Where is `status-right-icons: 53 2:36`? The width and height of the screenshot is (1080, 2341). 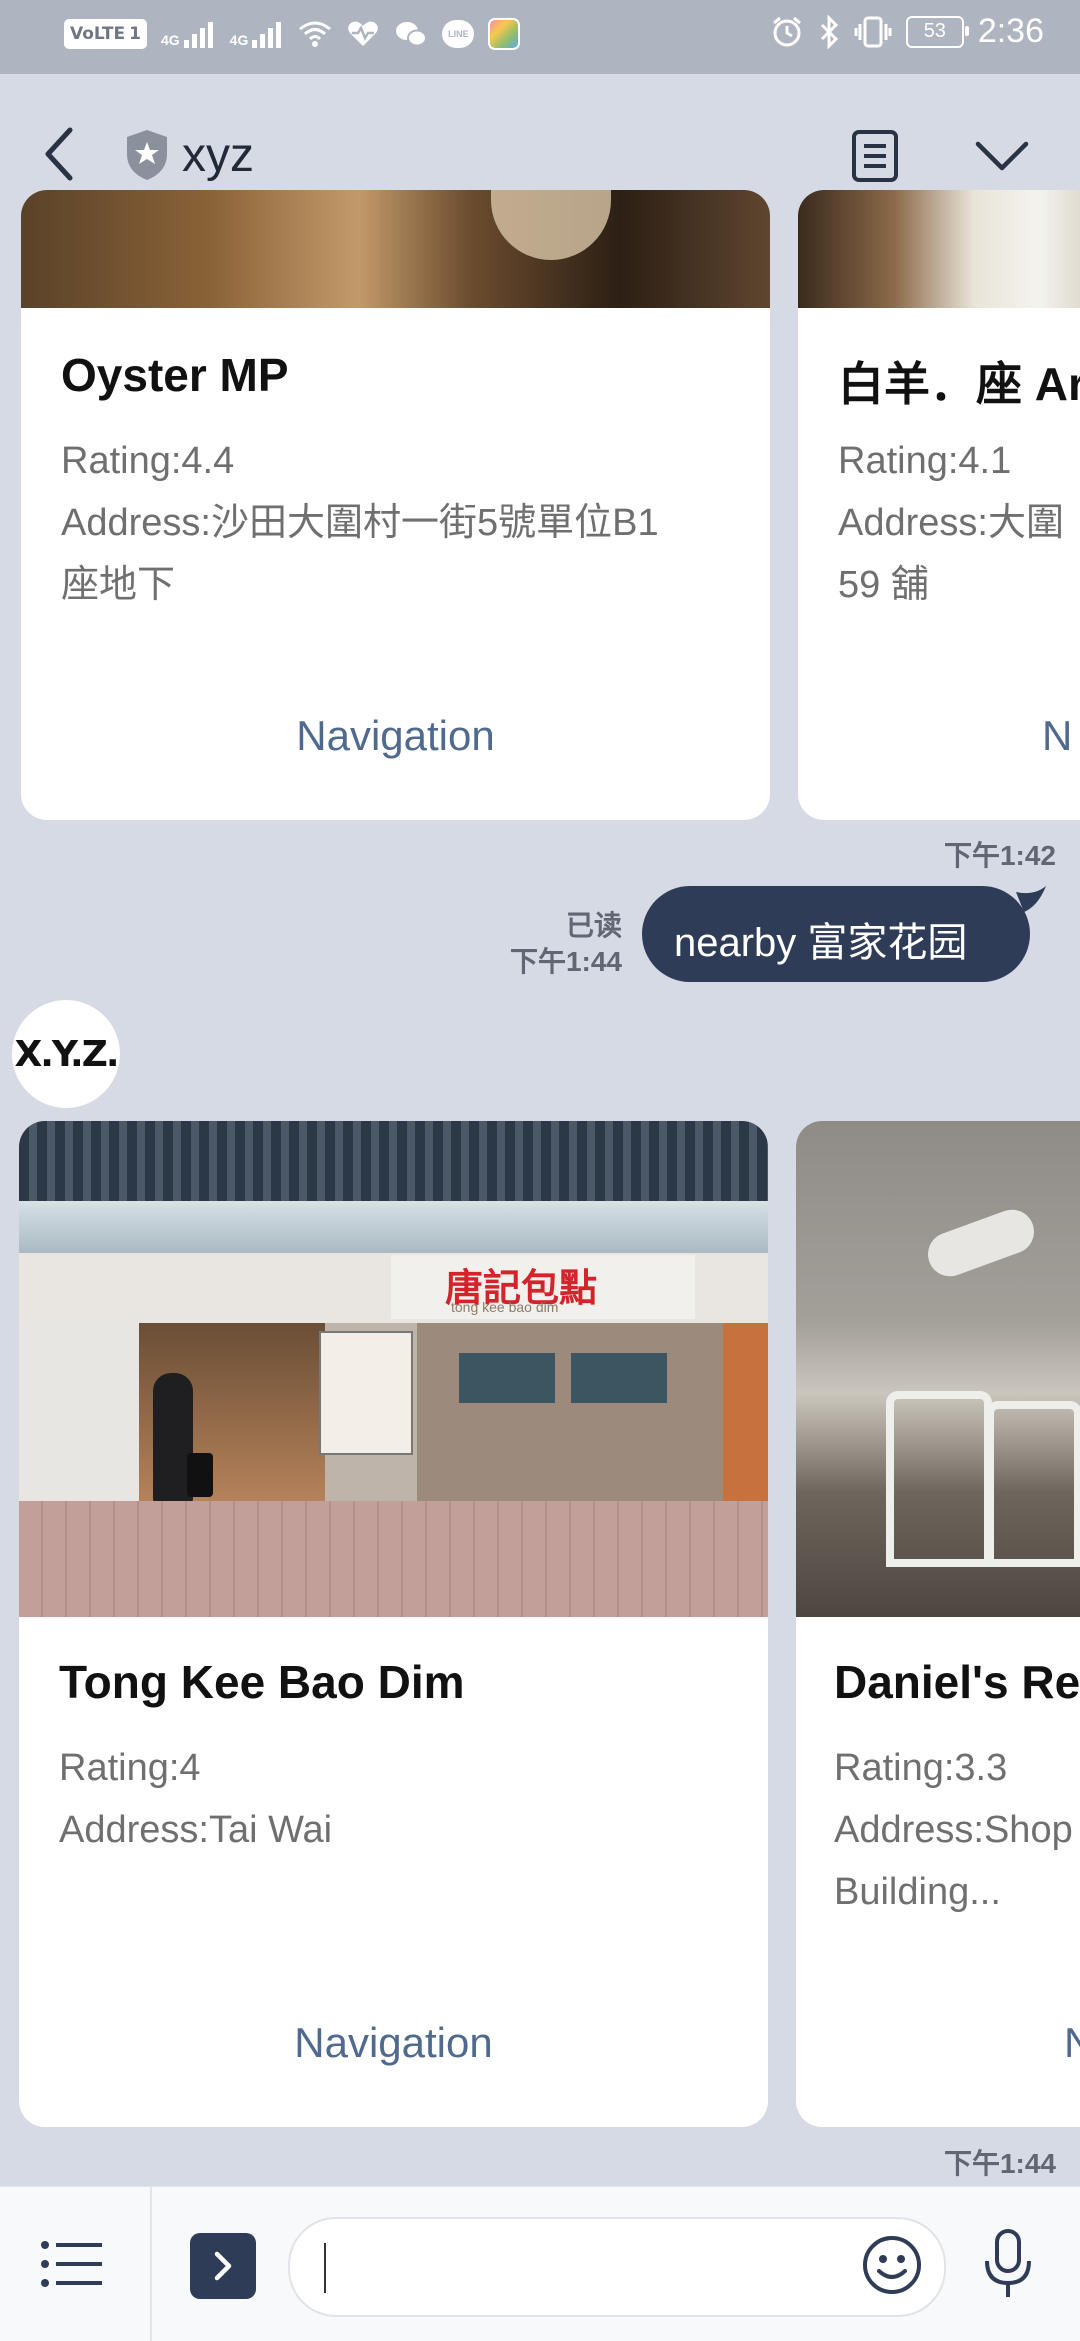 status-right-icons: 53 2:36 is located at coordinates (907, 31).